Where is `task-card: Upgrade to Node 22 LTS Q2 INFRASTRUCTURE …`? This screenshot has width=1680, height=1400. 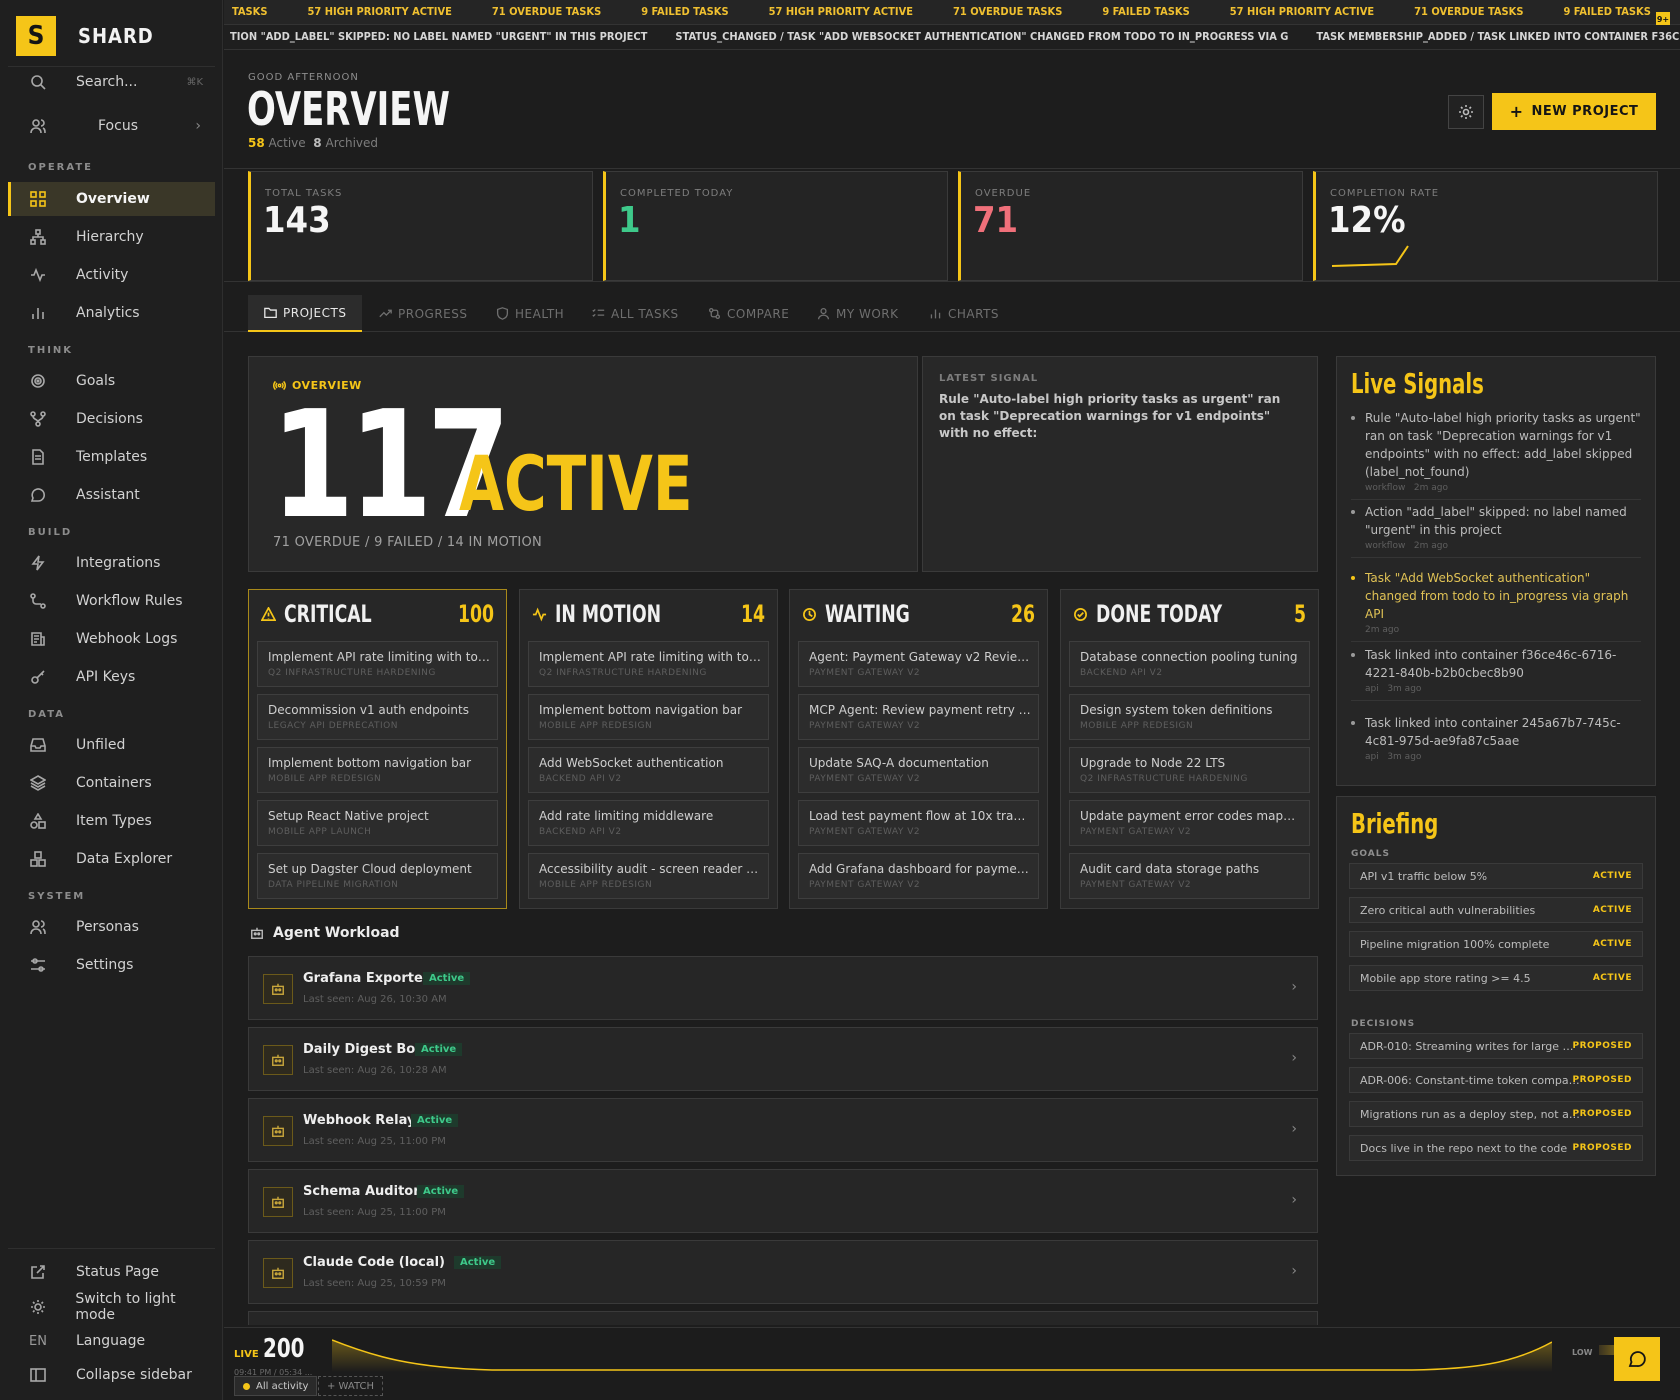 task-card: Upgrade to Node 22 LTS Q2 INFRASTRUCTURE … is located at coordinates (1189, 770).